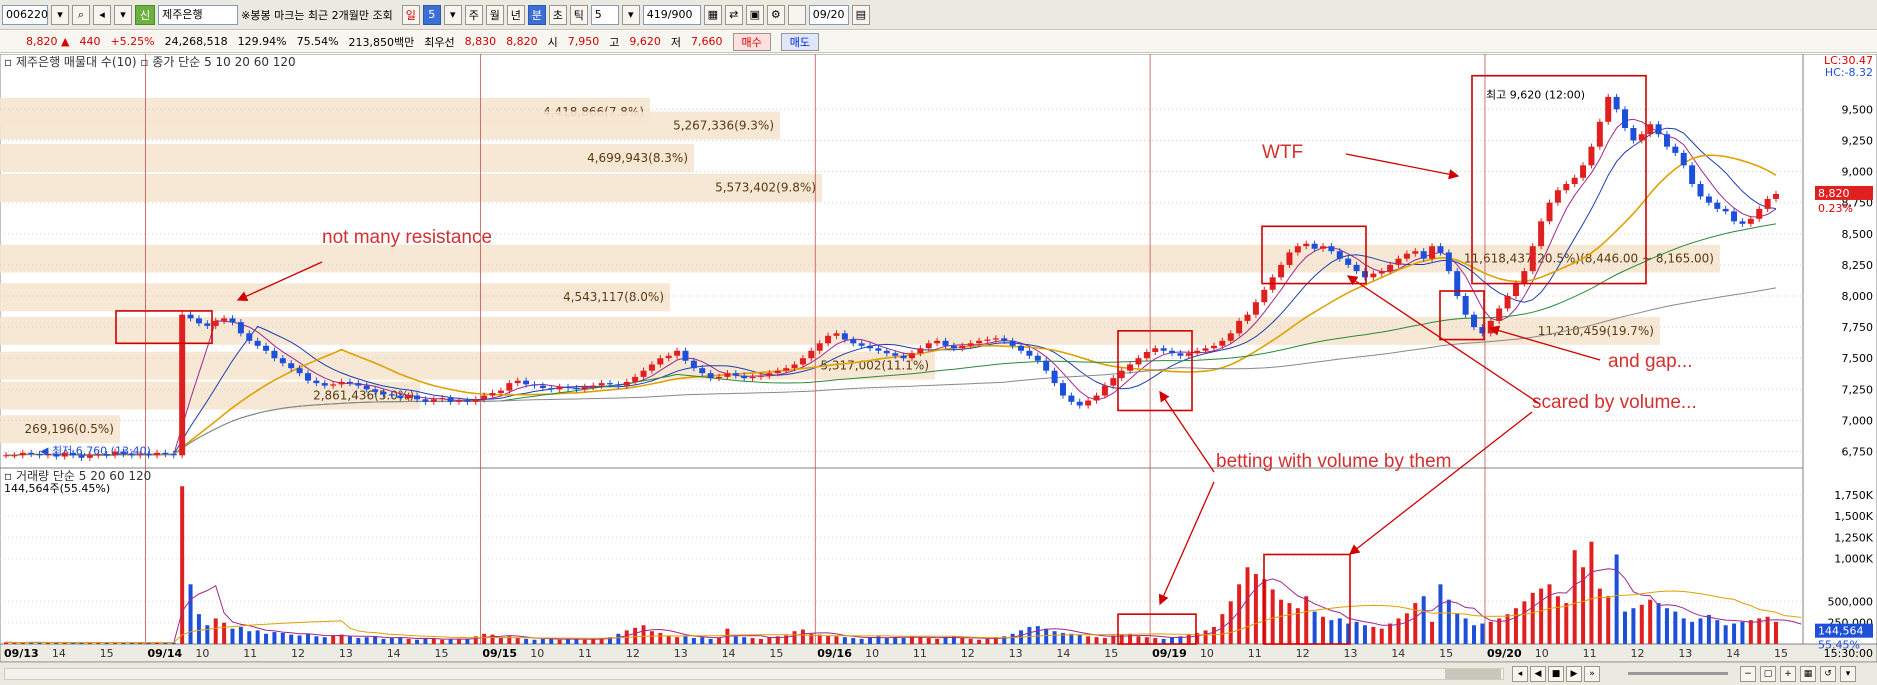 This screenshot has height=685, width=1877. I want to click on code-input: 006220, so click(25, 14).